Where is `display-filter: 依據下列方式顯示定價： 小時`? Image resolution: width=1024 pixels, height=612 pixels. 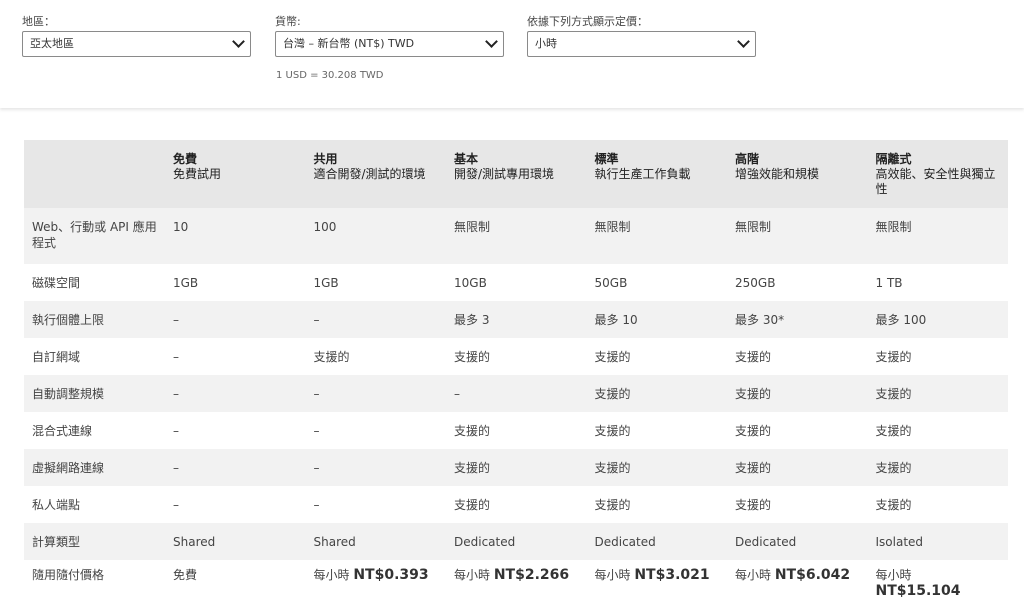
display-filter: 依據下列方式顯示定價： 小時 is located at coordinates (641, 35).